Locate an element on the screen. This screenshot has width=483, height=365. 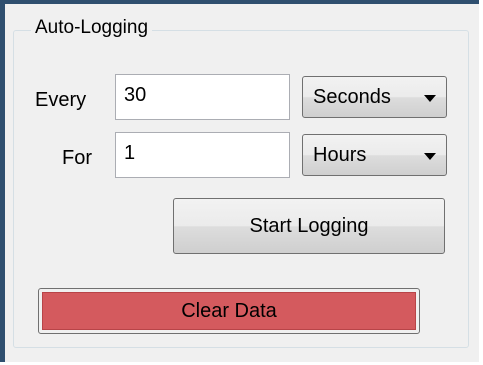
groupbox-title: Auto-Logging is located at coordinates (92, 28).